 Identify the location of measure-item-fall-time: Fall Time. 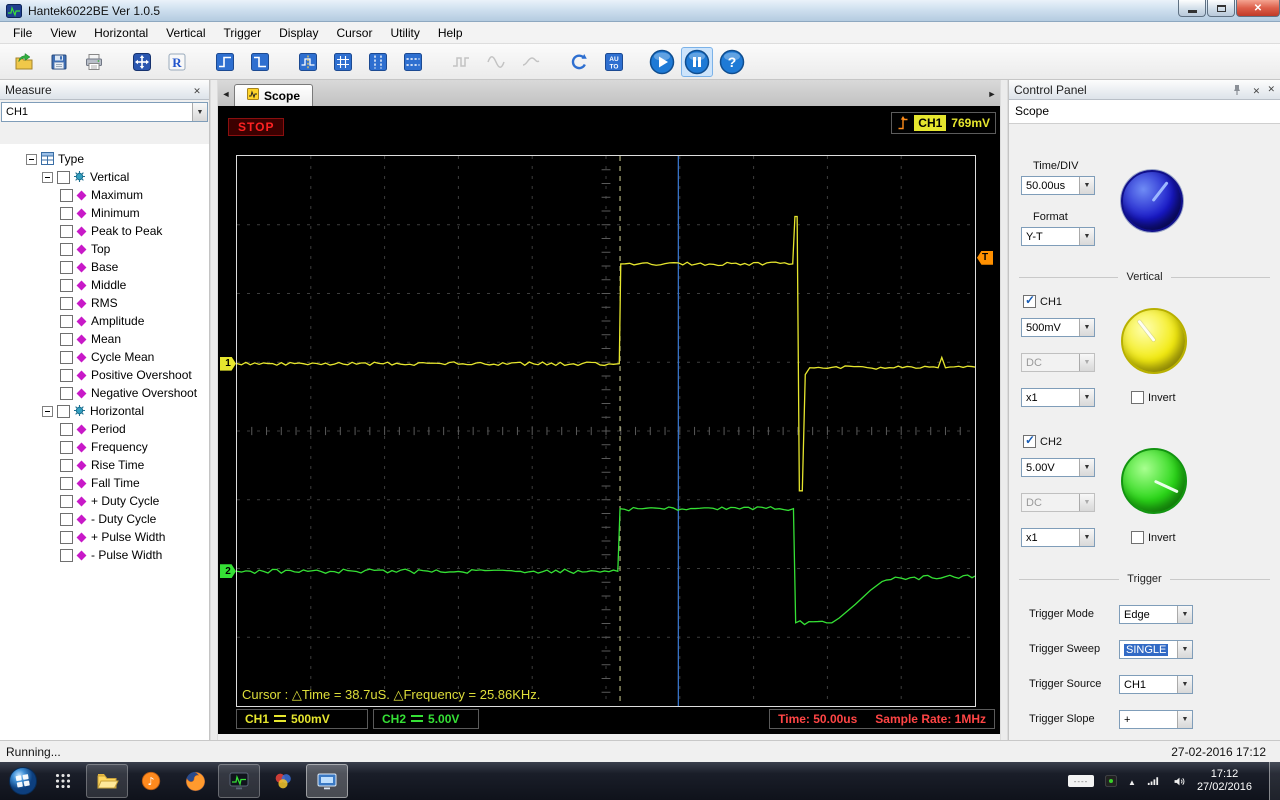
(104, 483).